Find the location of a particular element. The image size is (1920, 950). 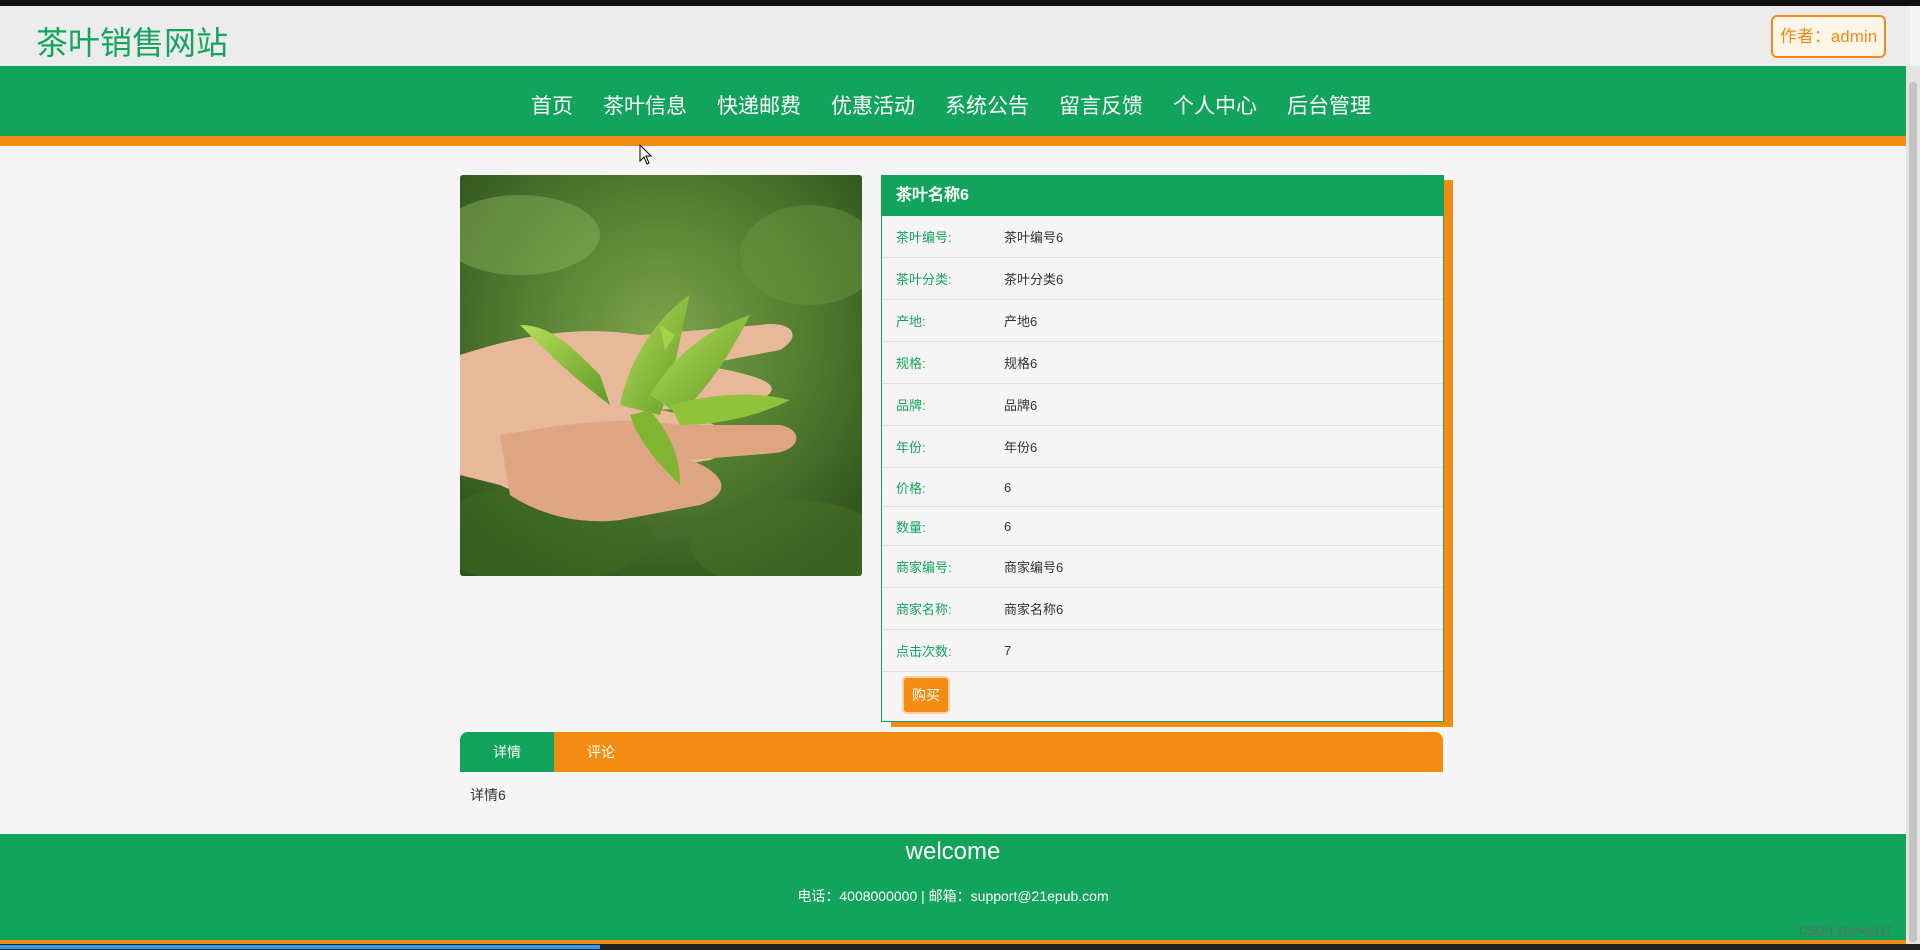

main-nav: 首页 茶叶信息 快递邮费 优惠活动 系统公告 留言反馈 个人中心 后台管理 is located at coordinates (953, 106).